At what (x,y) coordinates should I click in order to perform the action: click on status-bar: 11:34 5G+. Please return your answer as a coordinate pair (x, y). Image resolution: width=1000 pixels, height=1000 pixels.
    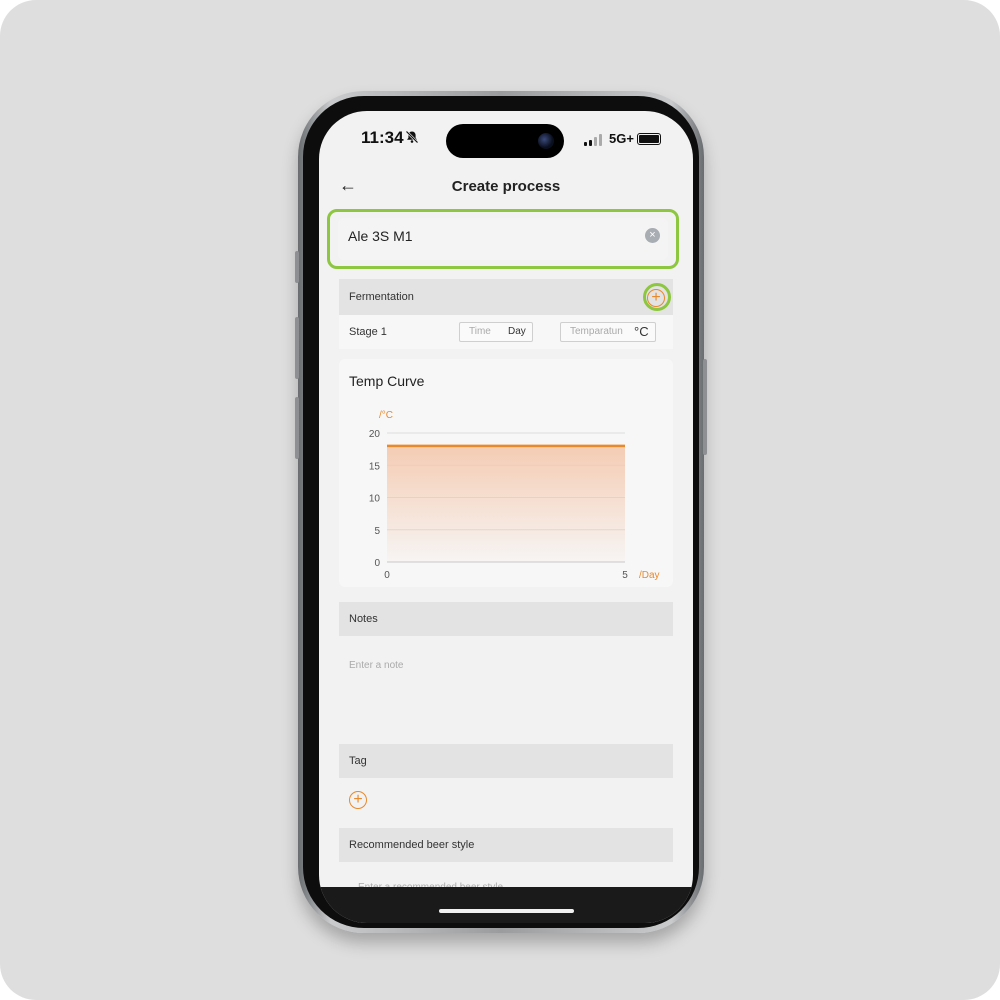
    Looking at the image, I should click on (506, 141).